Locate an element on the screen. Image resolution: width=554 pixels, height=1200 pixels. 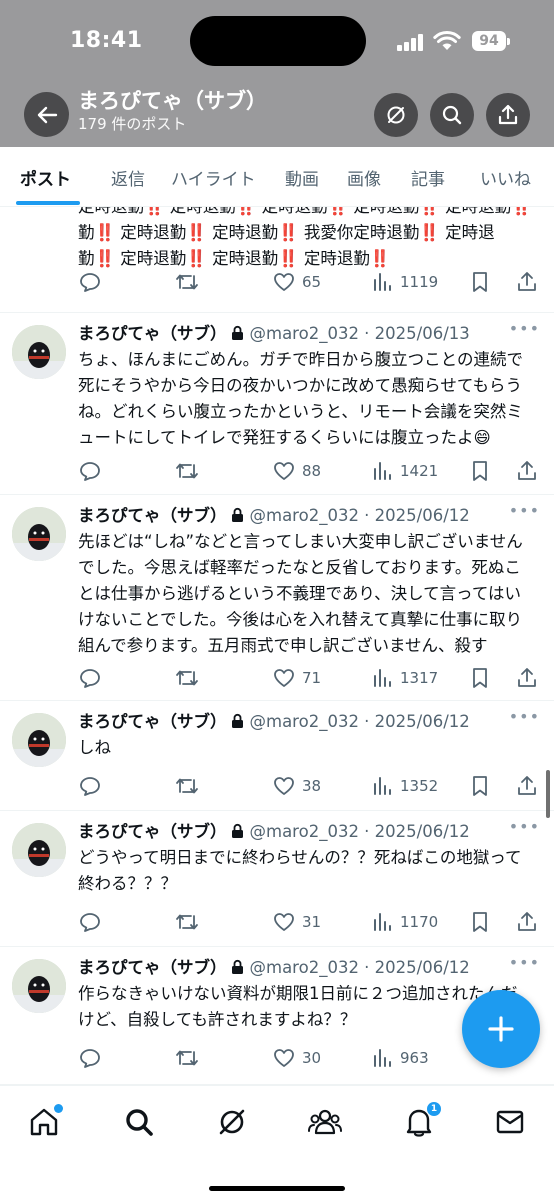
status-bar: 18:41 94 is located at coordinates (277, 40).